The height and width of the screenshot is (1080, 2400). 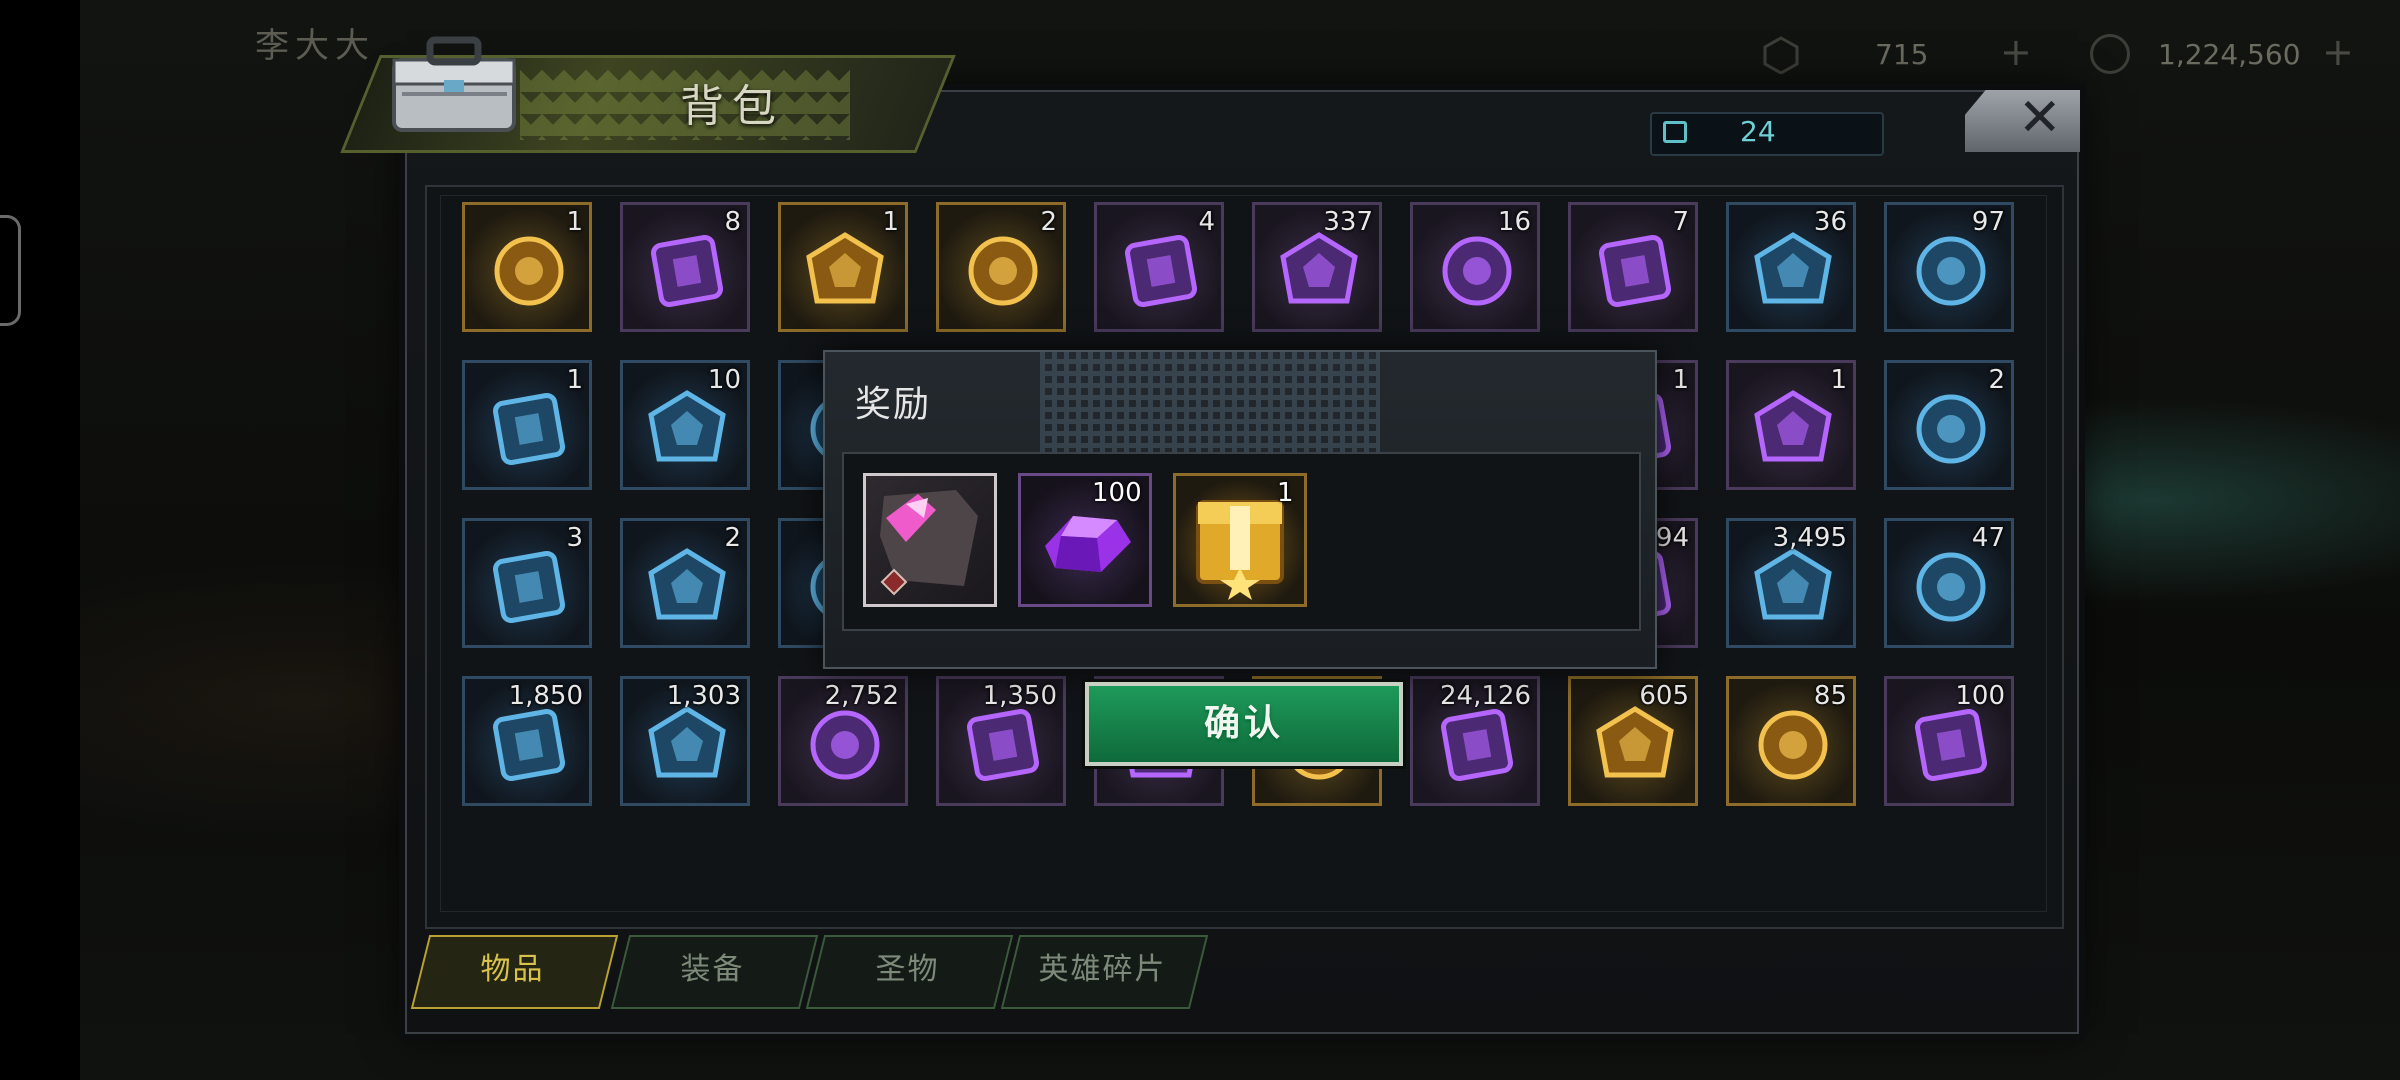 What do you see at coordinates (1980, 696) in the screenshot?
I see `item-quantity: 100` at bounding box center [1980, 696].